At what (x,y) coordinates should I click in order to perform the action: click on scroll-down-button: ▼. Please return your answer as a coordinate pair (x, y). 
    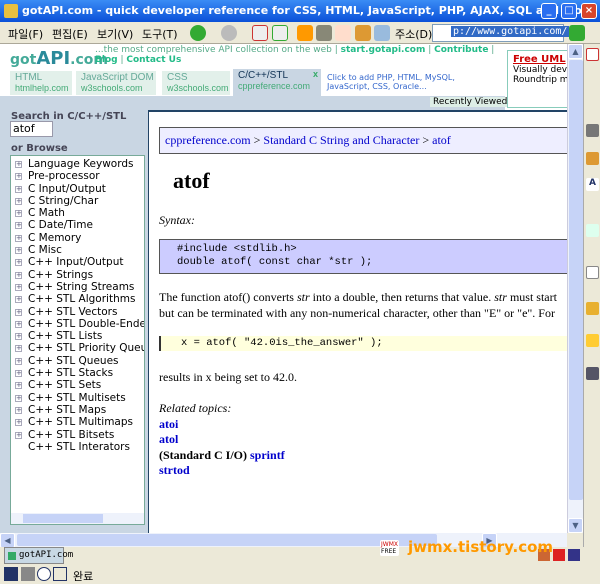
    Looking at the image, I should click on (575, 525).